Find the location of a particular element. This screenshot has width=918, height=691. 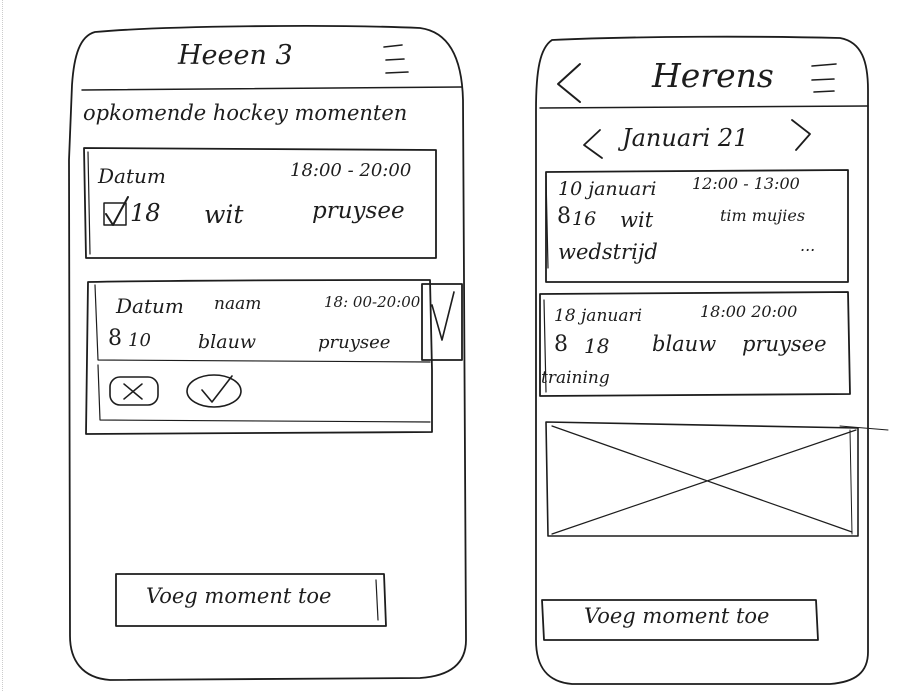

right-hamburger-menu-icon is located at coordinates (824, 78).